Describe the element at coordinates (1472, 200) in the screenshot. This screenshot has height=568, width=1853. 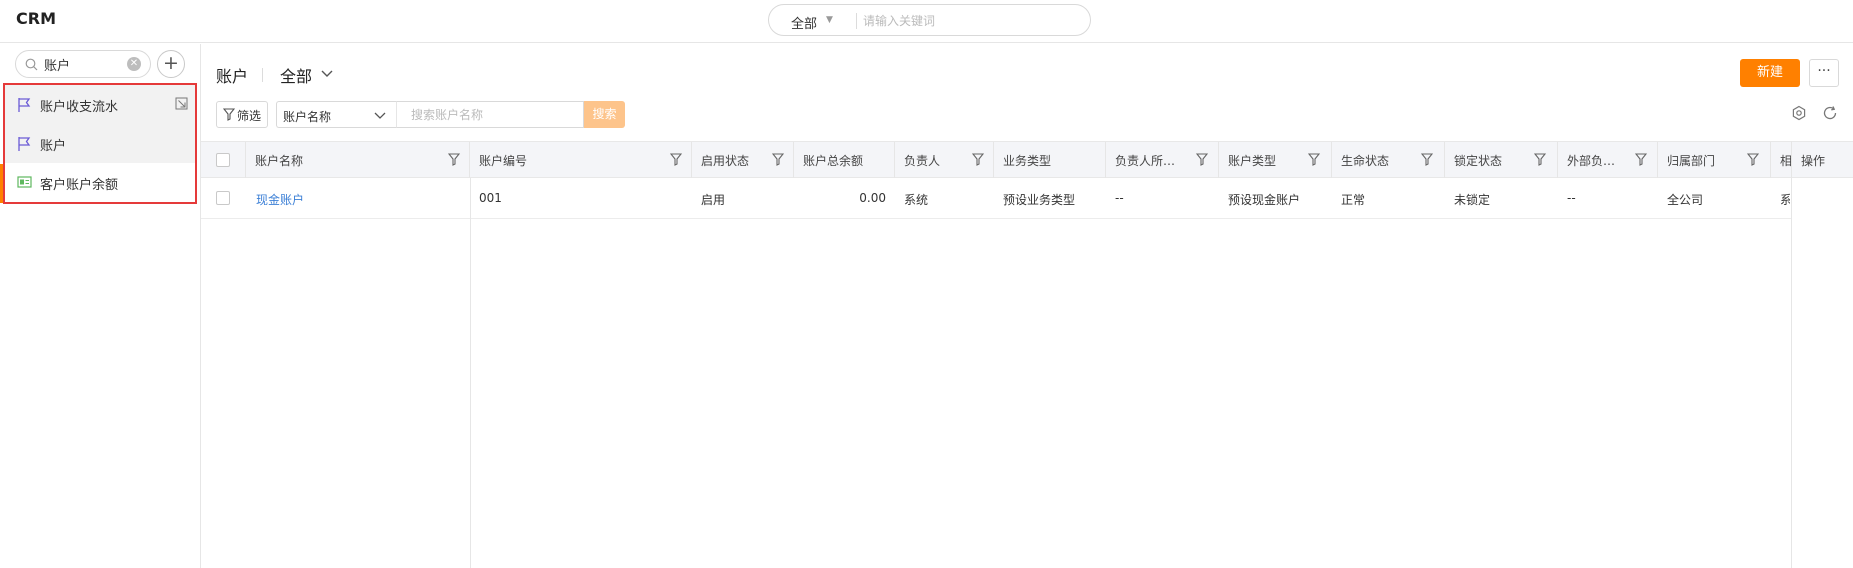
I see `table-cell: 未锁定` at that location.